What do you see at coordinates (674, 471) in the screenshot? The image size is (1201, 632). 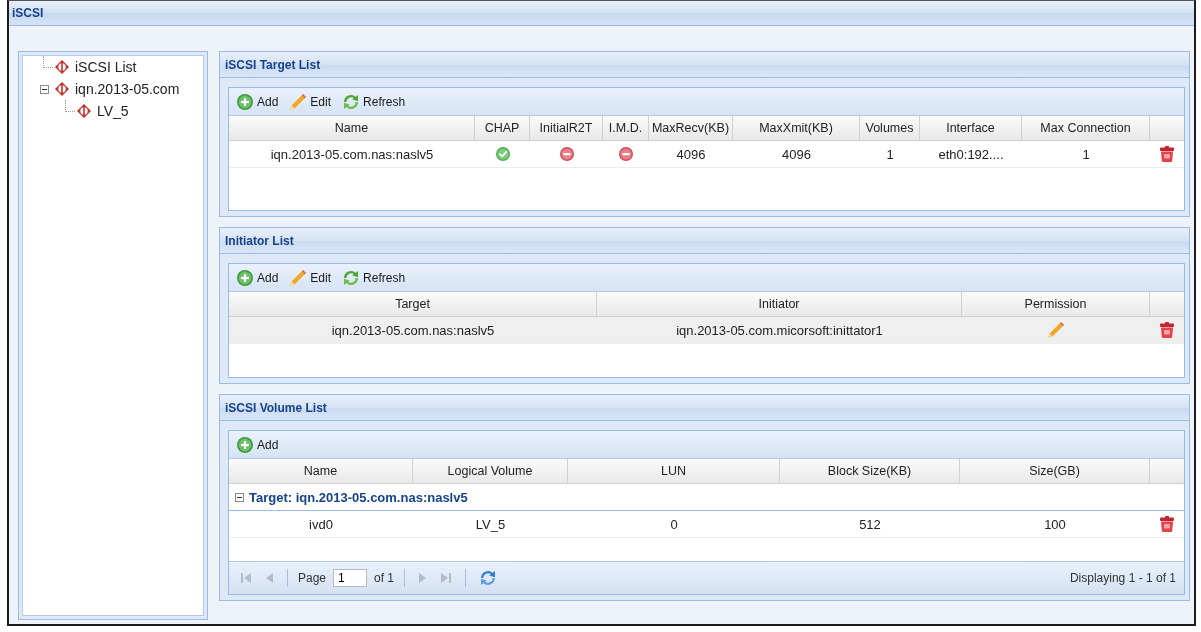 I see `column-header: LUN` at bounding box center [674, 471].